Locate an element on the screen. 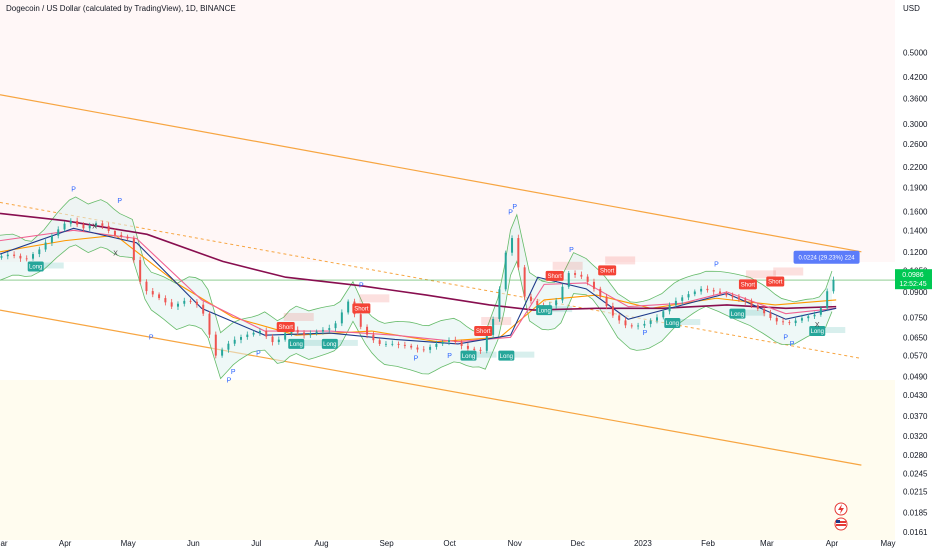  price-axis-tick: 0.2600 is located at coordinates (915, 144).